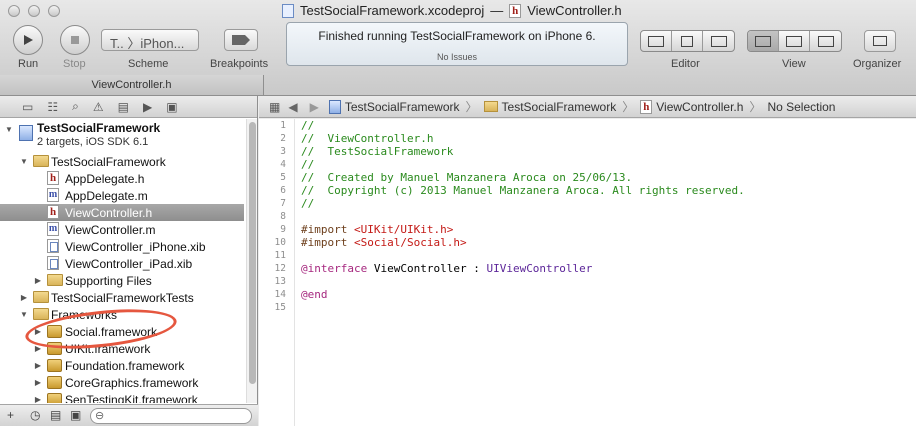 This screenshot has width=916, height=426. Describe the element at coordinates (292, 107) in the screenshot. I see `back-arrow-icon: ◀` at that location.